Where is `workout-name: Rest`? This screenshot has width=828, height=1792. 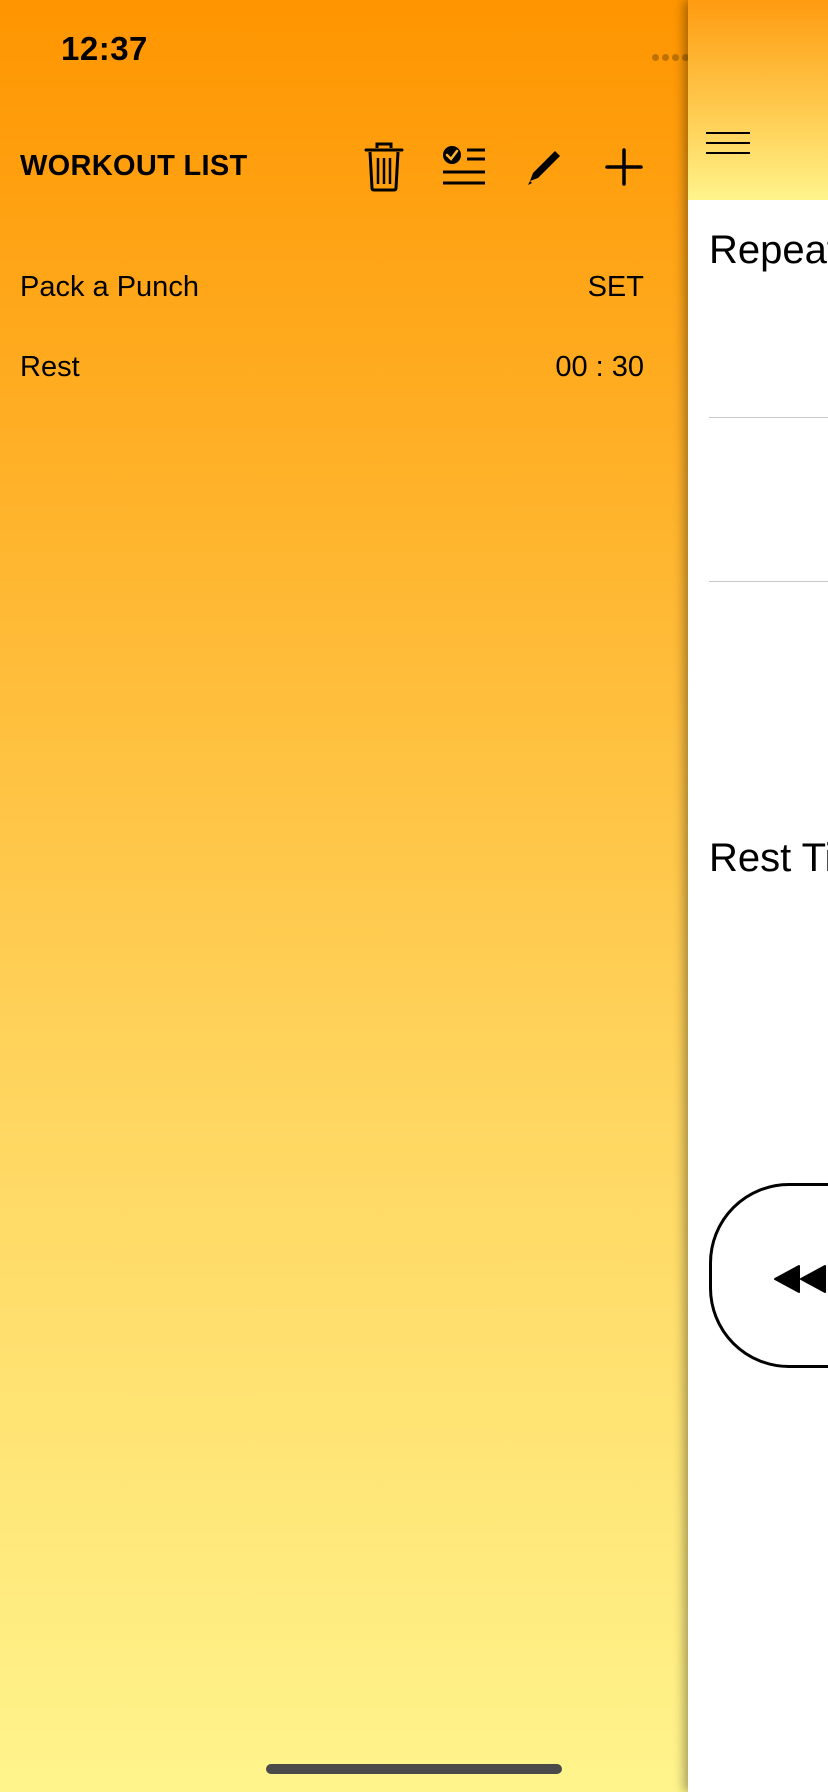 workout-name: Rest is located at coordinates (50, 366).